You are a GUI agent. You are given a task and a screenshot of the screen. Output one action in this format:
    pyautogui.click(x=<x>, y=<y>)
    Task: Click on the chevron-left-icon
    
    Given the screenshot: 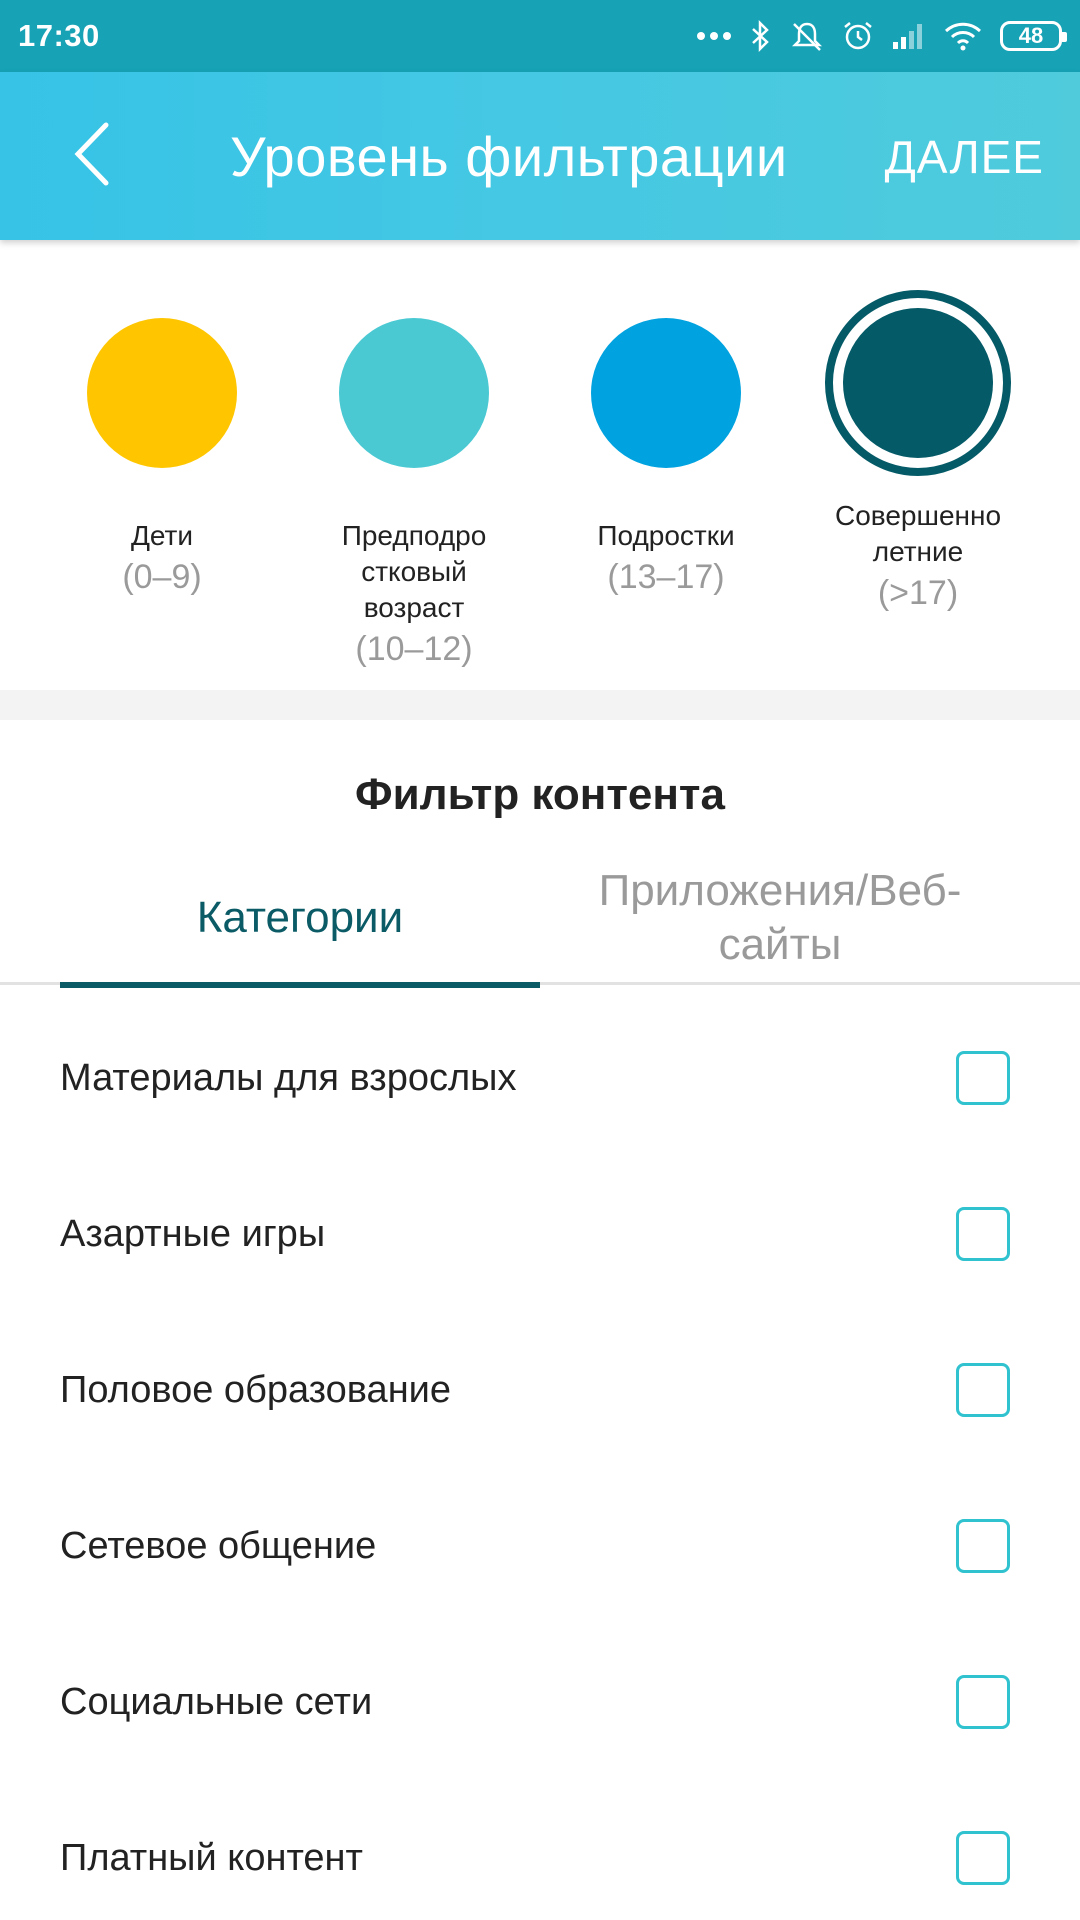 What is the action you would take?
    pyautogui.click(x=92, y=156)
    